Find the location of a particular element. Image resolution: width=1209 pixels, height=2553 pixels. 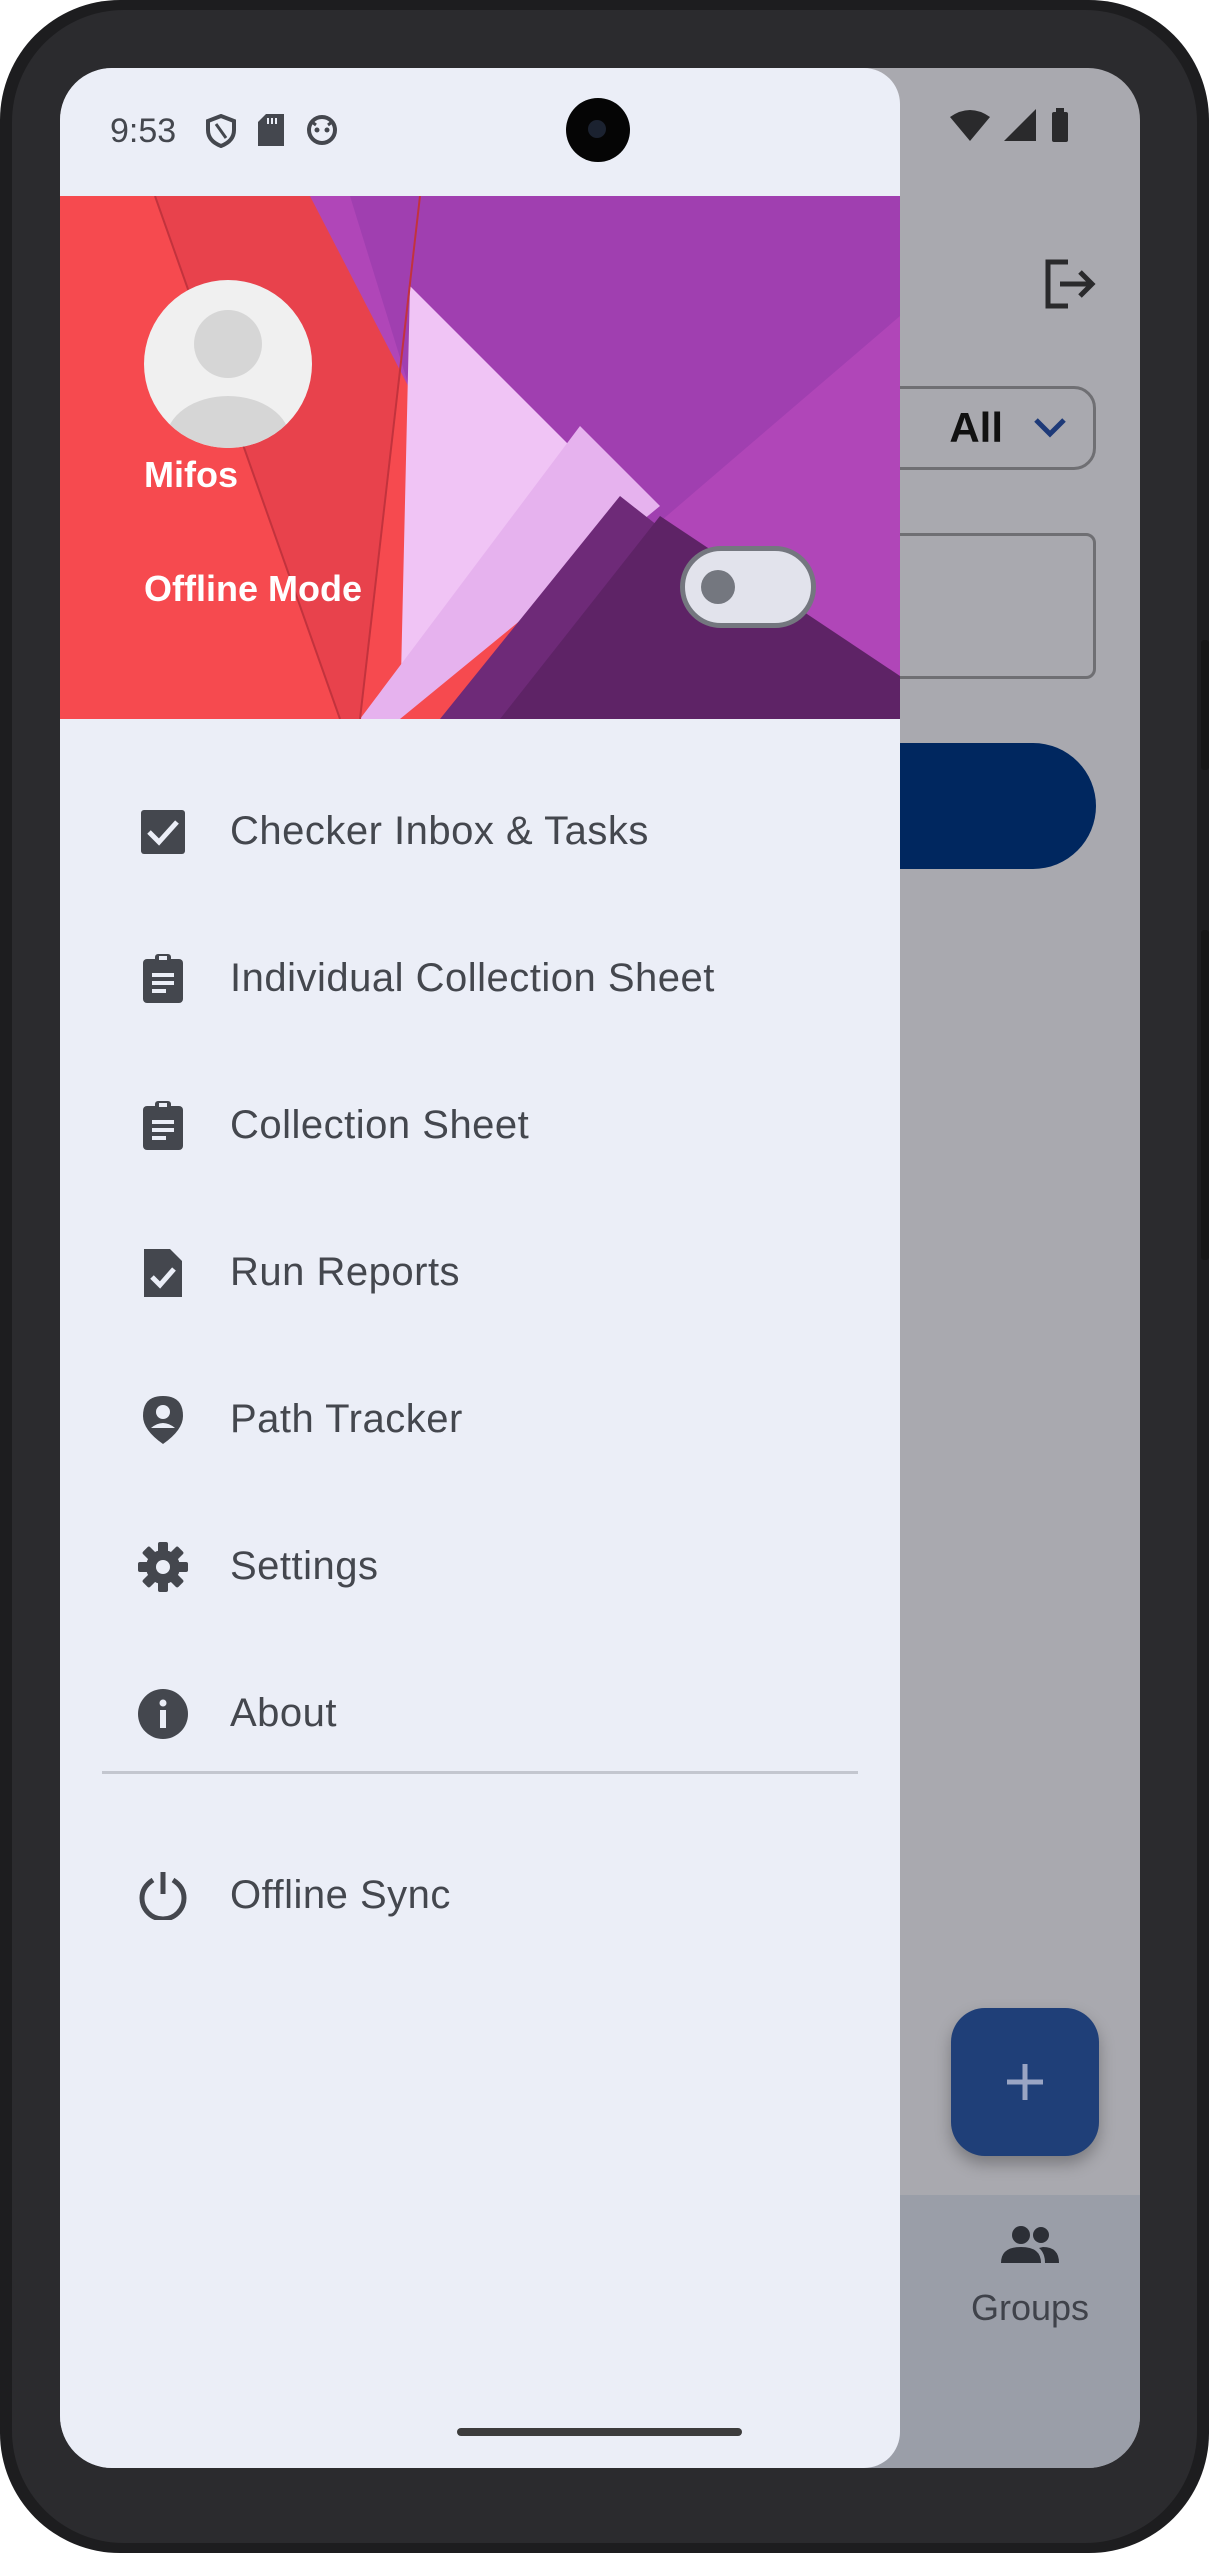

battery-icon is located at coordinates (1060, 125).